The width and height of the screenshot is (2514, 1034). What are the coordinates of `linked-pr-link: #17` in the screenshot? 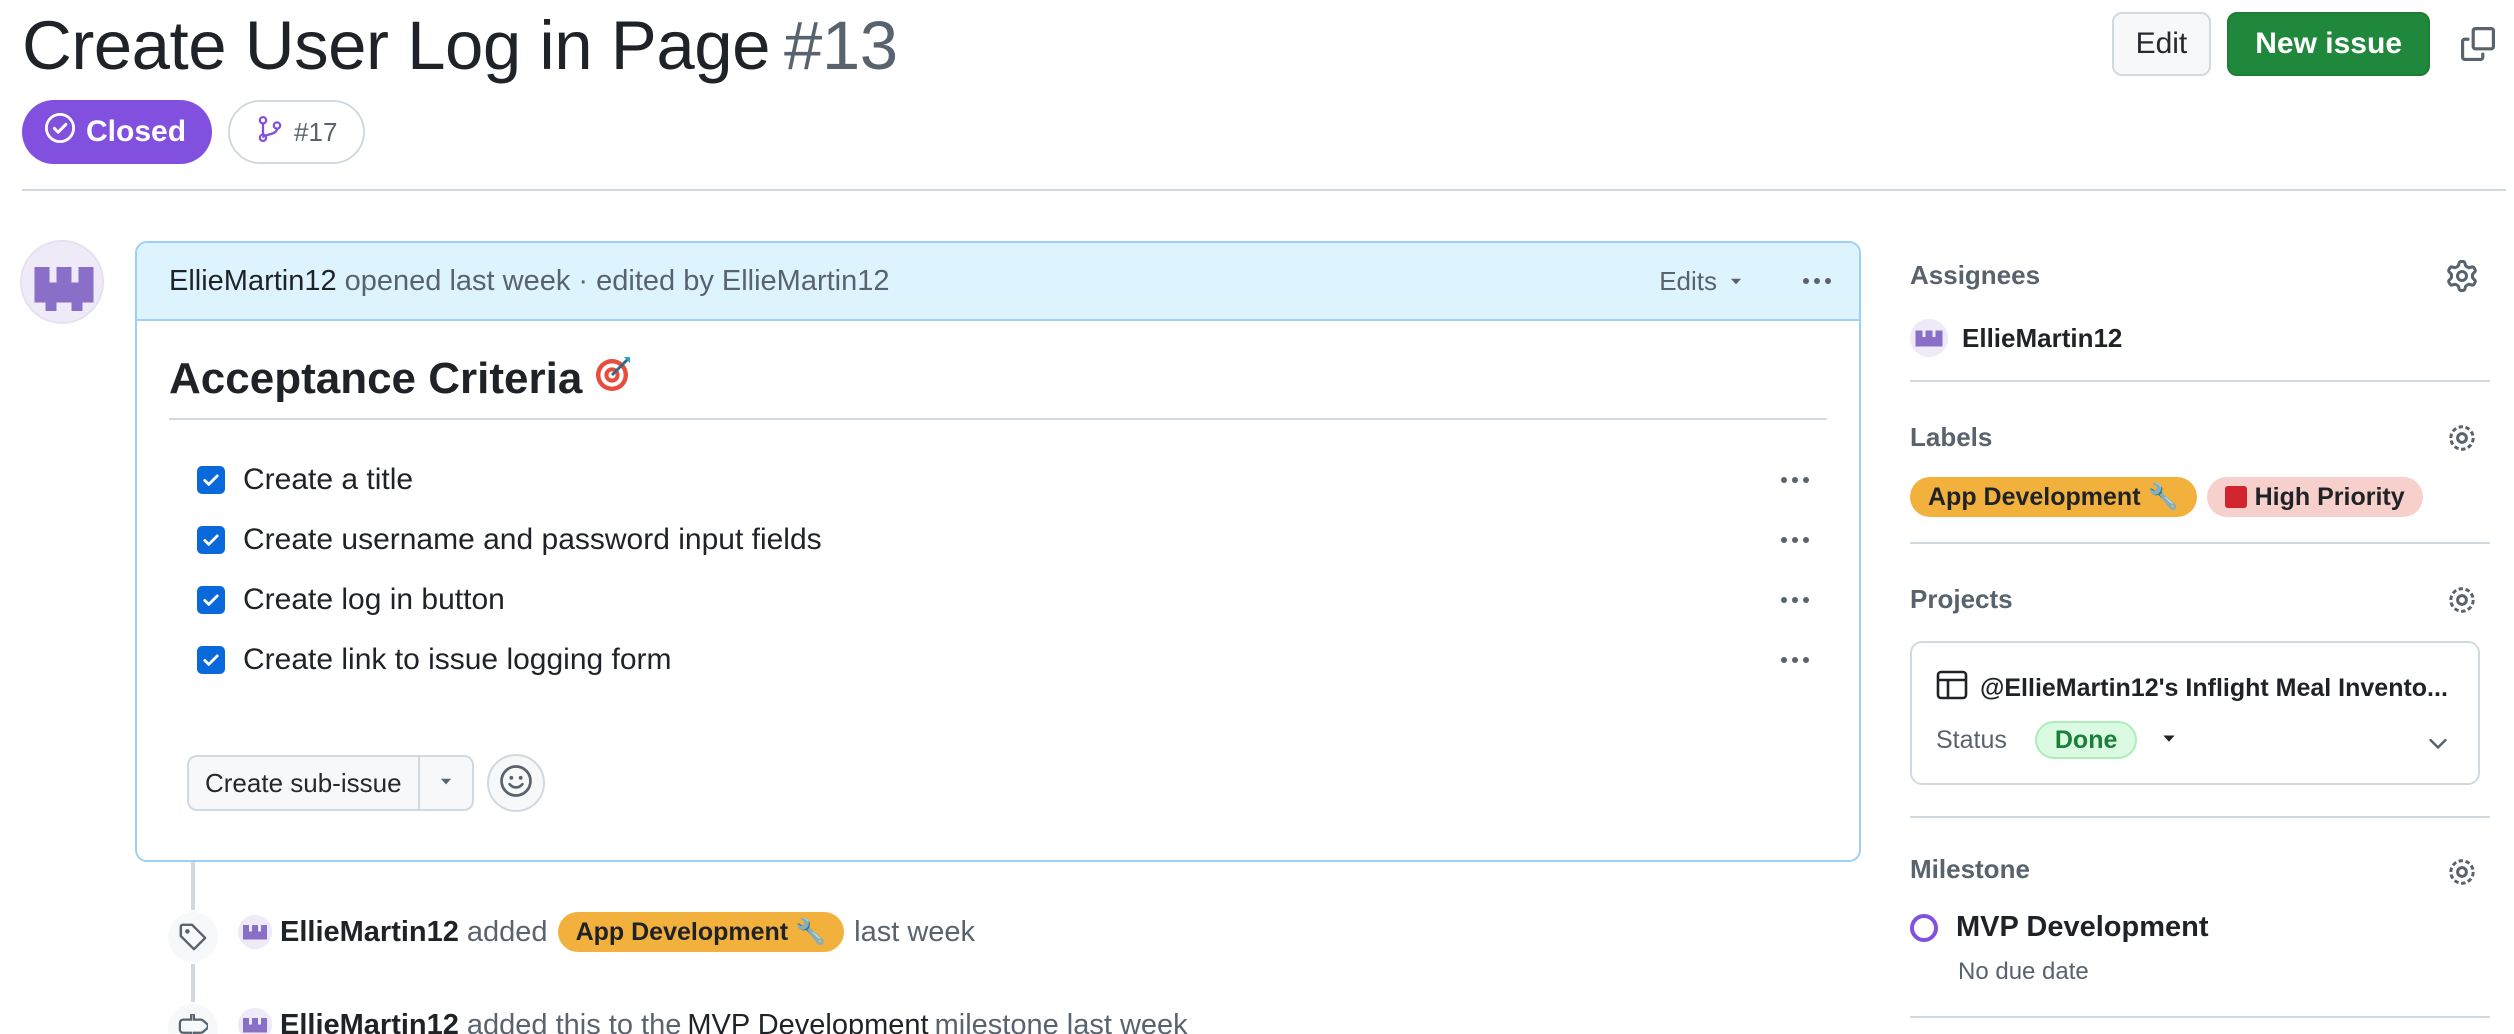 It's located at (297, 132).